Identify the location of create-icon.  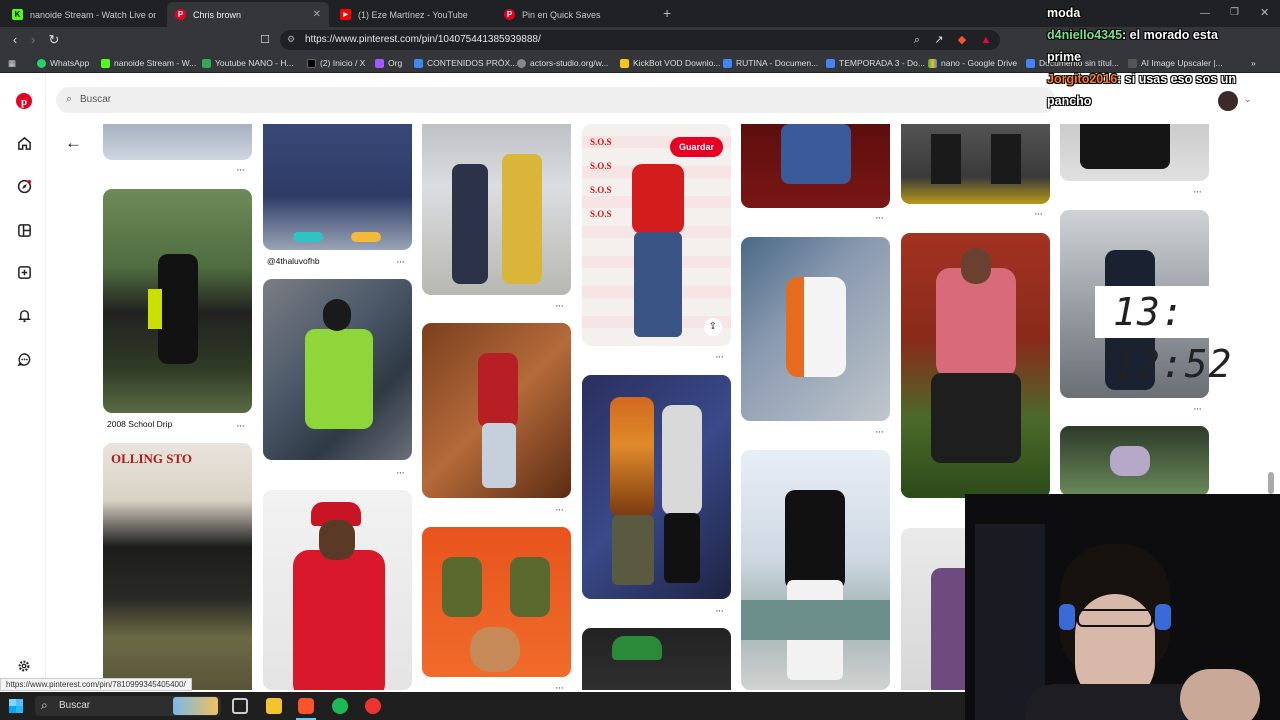
(24, 272).